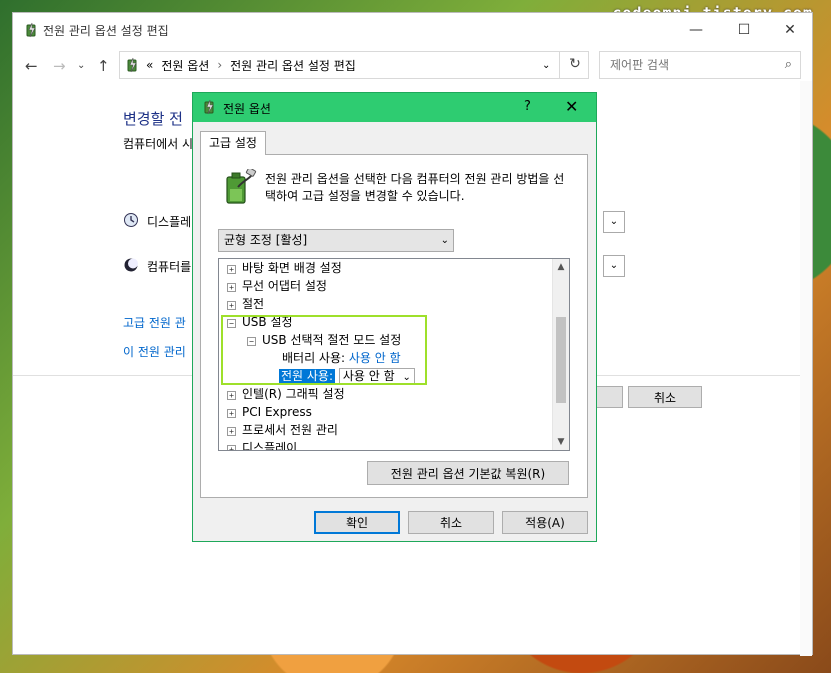 Image resolution: width=831 pixels, height=673 pixels. What do you see at coordinates (277, 286) in the screenshot?
I see `tree-item-wireless-adapter: + 무선 어댑터 설정` at bounding box center [277, 286].